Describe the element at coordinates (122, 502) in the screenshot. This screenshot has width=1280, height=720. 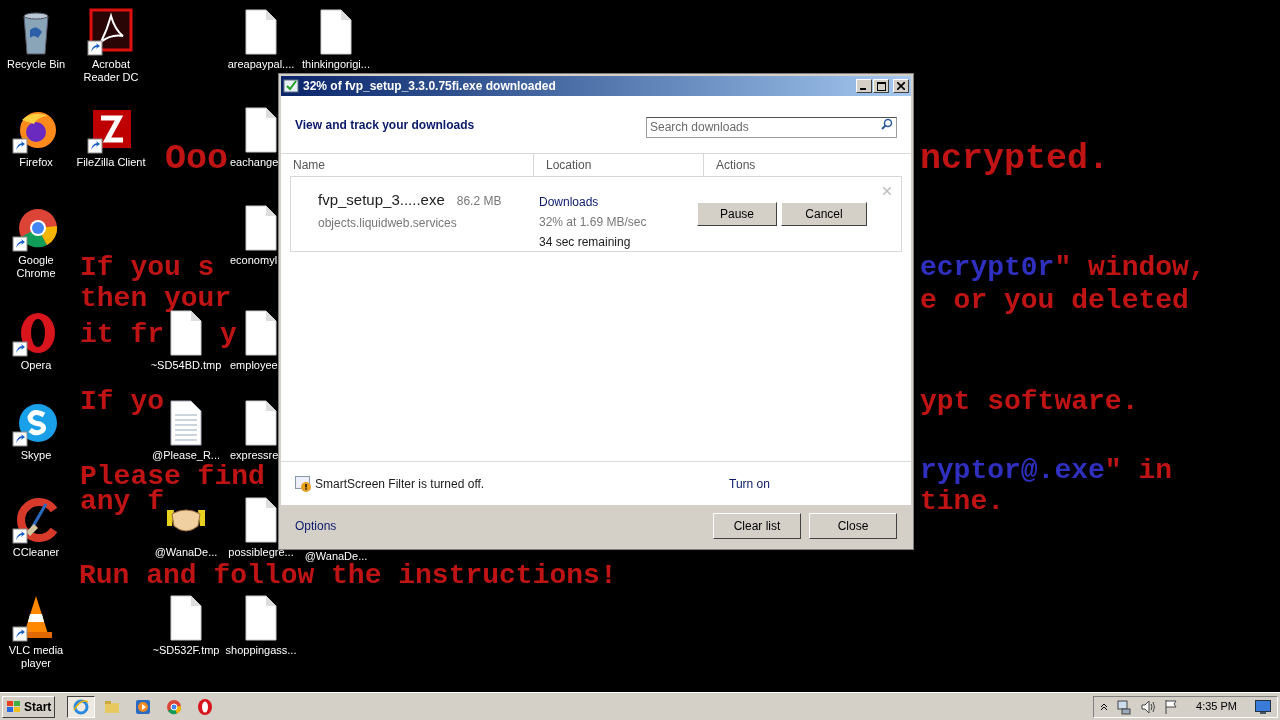
I see `wallpaper-text: any f` at that location.